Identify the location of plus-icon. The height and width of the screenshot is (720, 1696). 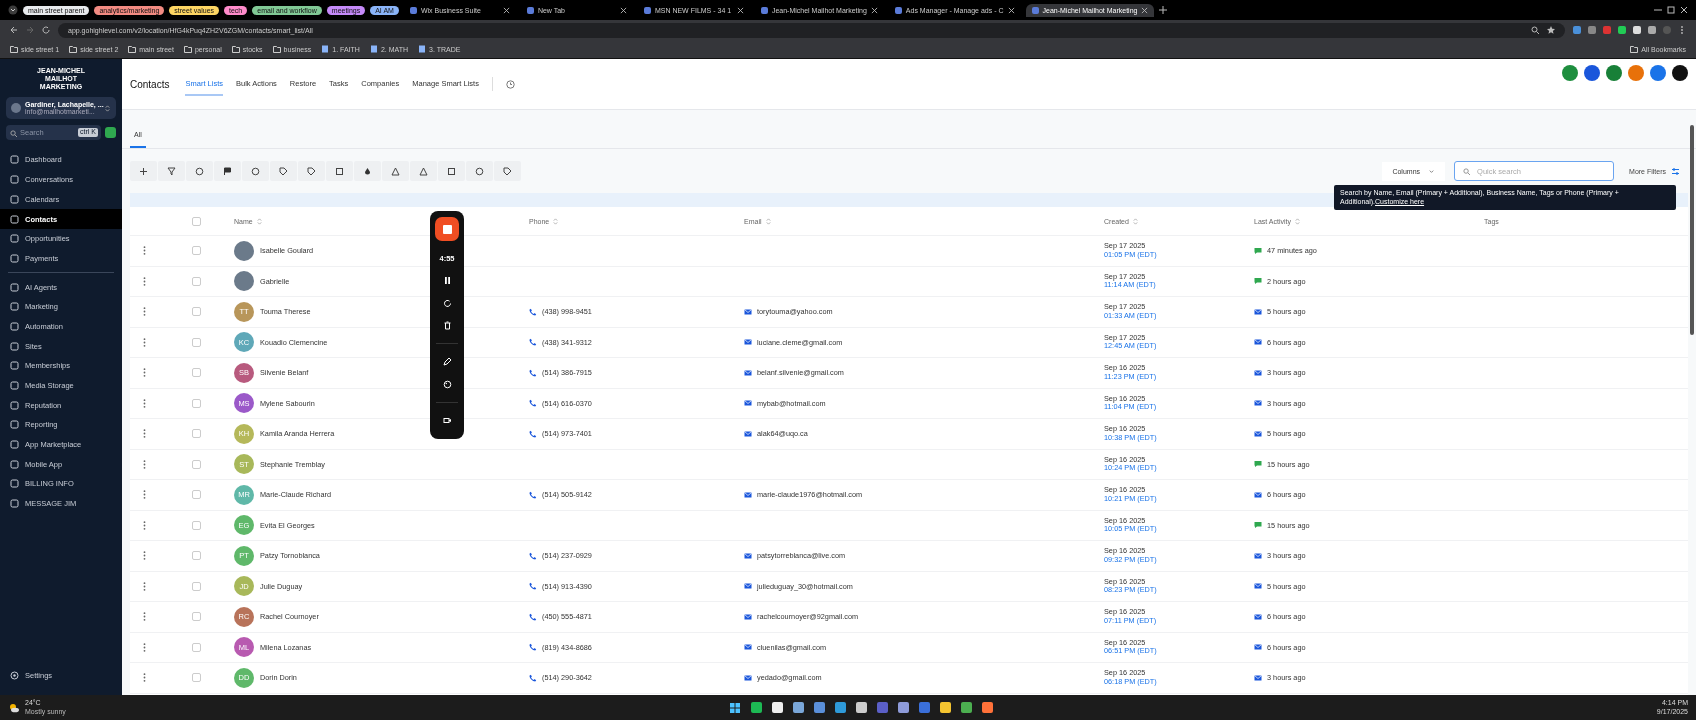
(143, 171).